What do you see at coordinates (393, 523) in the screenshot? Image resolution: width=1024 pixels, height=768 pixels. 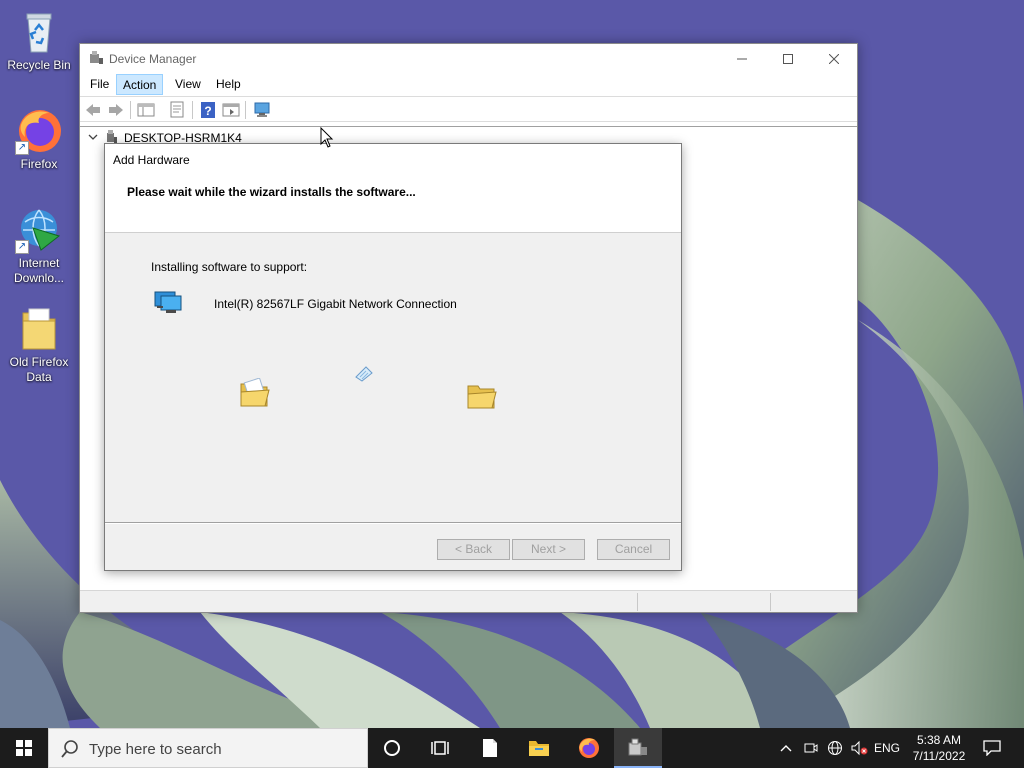 I see `footer-divider` at bounding box center [393, 523].